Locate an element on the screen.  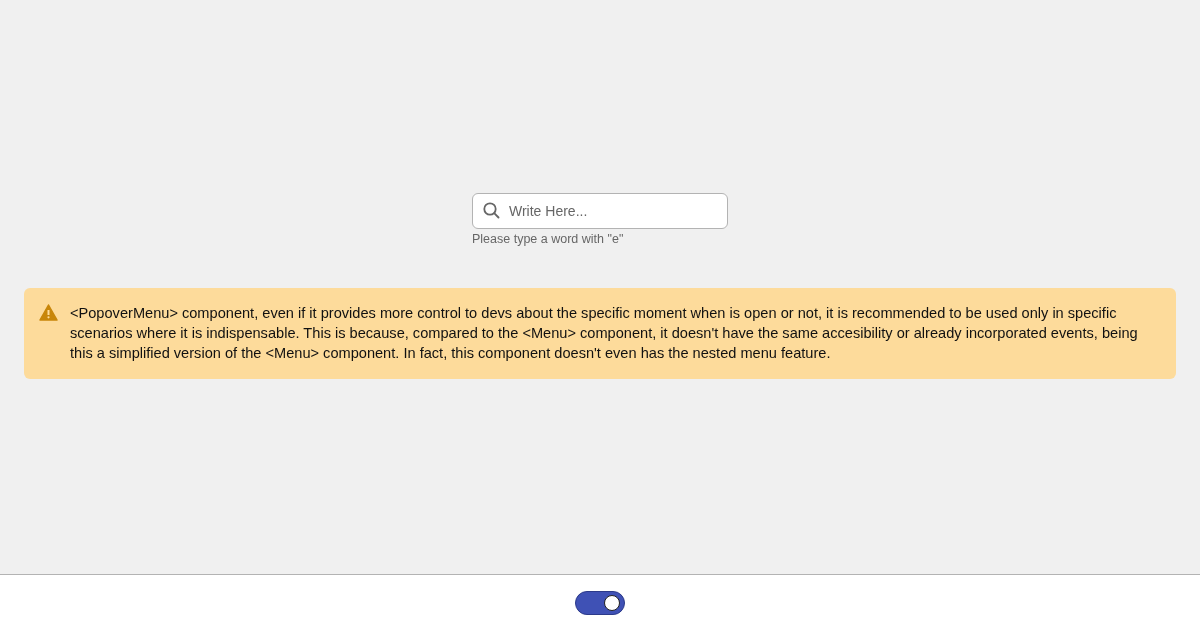
helper-text: Please type a word with "e" is located at coordinates (548, 239).